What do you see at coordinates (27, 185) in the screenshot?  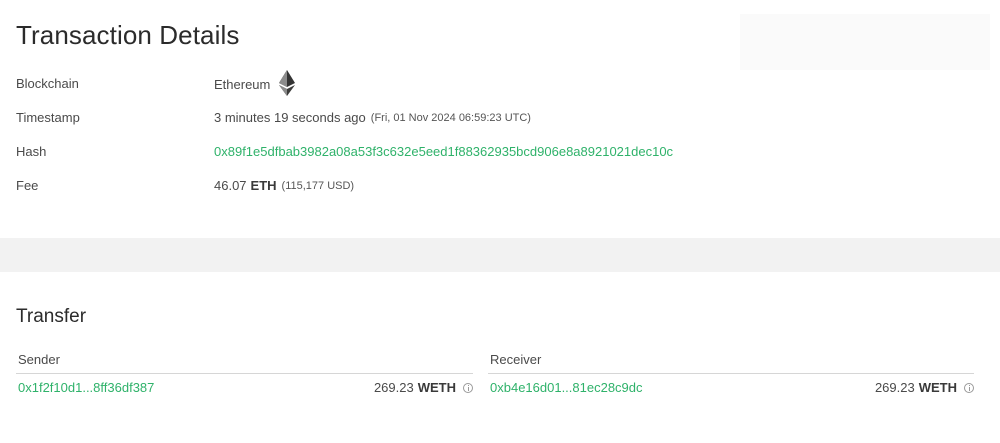 I see `fee-label: Fee` at bounding box center [27, 185].